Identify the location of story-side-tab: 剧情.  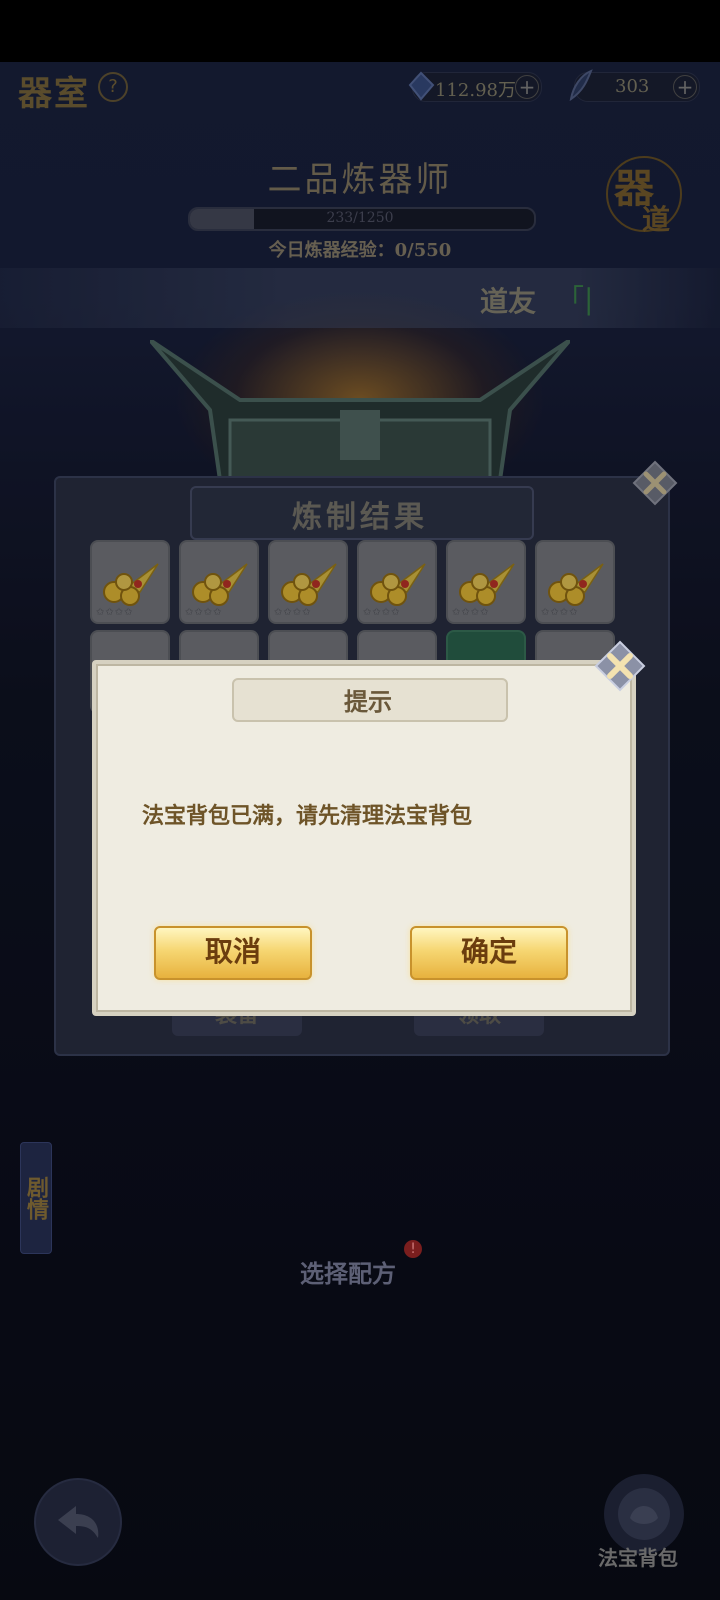
(36, 1198).